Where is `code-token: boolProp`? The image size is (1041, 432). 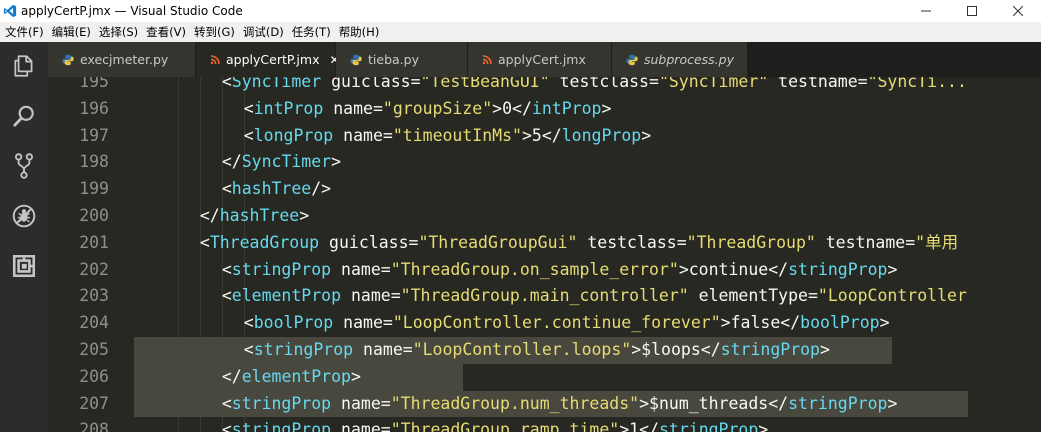 code-token: boolProp is located at coordinates (840, 323).